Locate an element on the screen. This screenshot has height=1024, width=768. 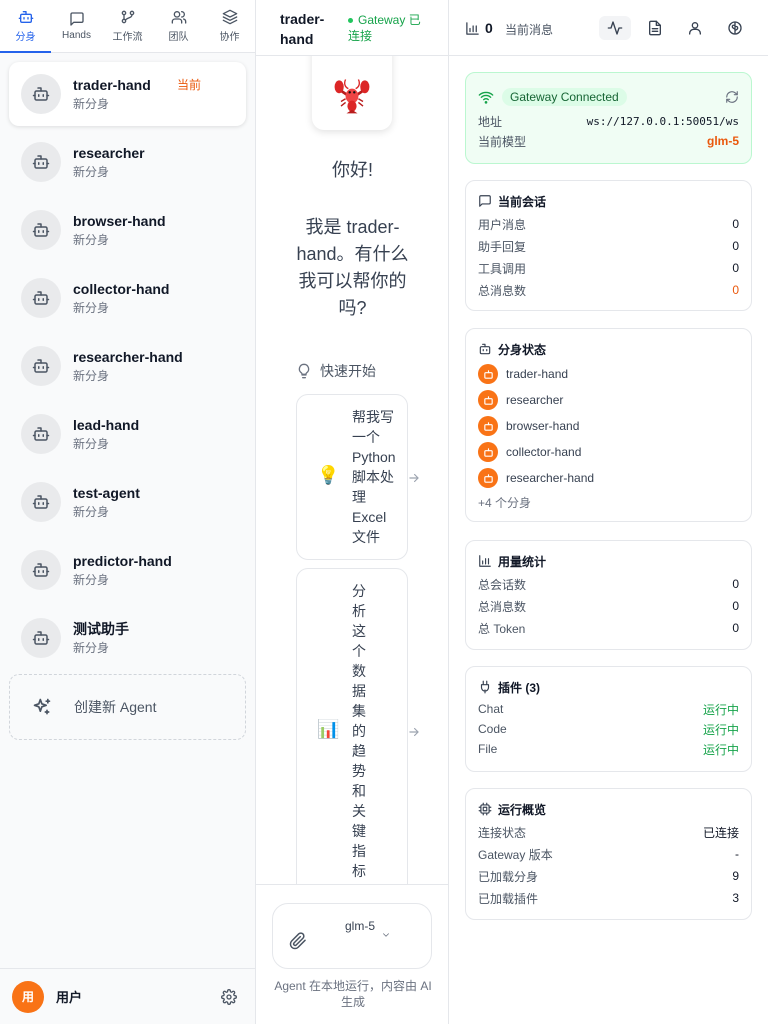
row-label: 连接状态 is located at coordinates (502, 832).